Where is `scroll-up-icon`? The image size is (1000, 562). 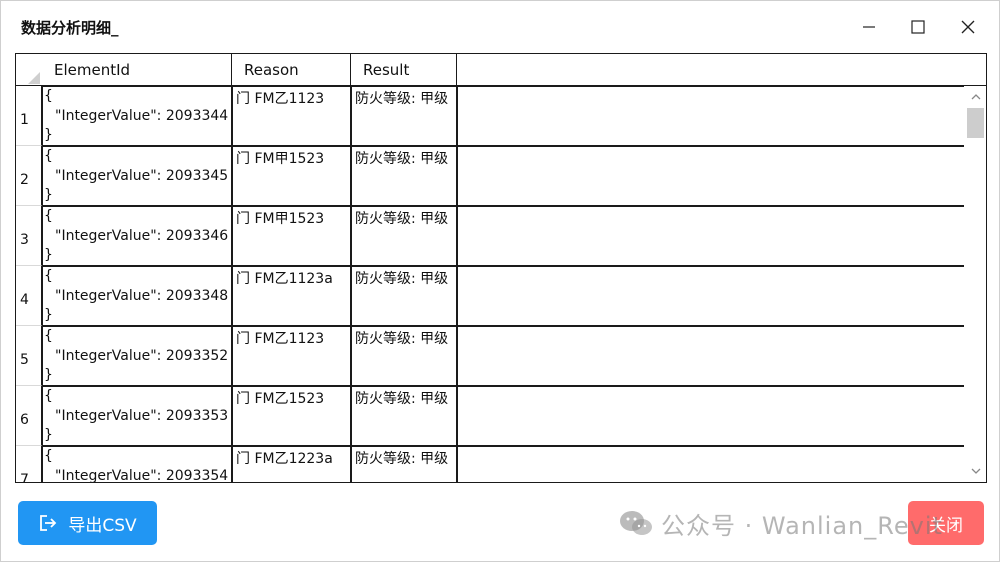 scroll-up-icon is located at coordinates (976, 97).